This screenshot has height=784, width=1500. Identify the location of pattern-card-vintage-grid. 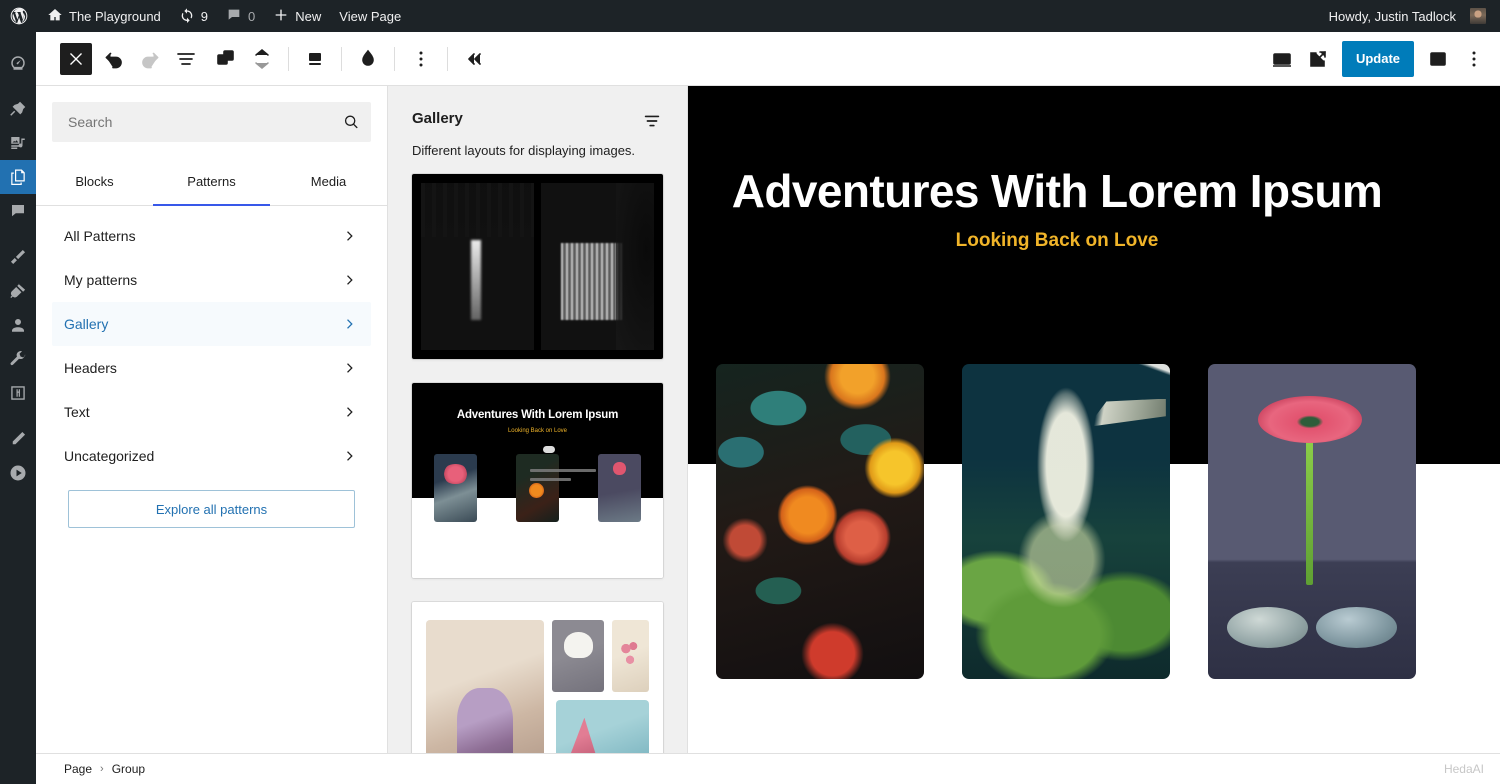
(537, 677).